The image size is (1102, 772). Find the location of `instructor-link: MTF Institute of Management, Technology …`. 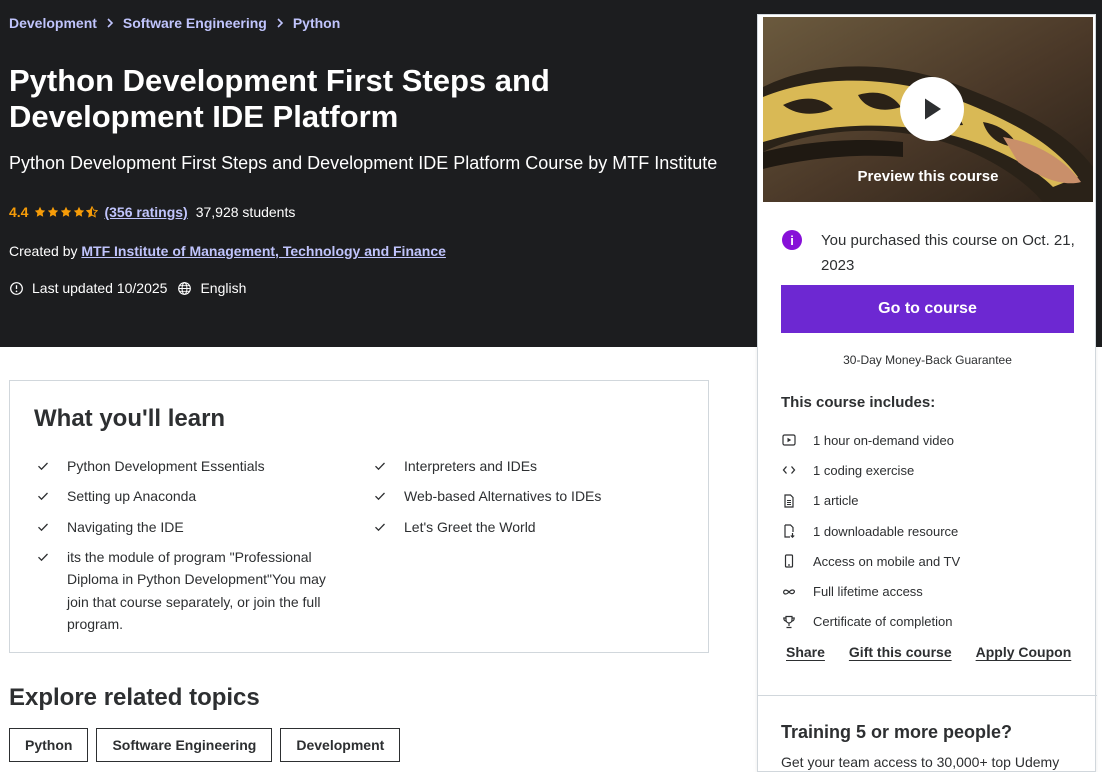

instructor-link: MTF Institute of Management, Technology … is located at coordinates (263, 251).